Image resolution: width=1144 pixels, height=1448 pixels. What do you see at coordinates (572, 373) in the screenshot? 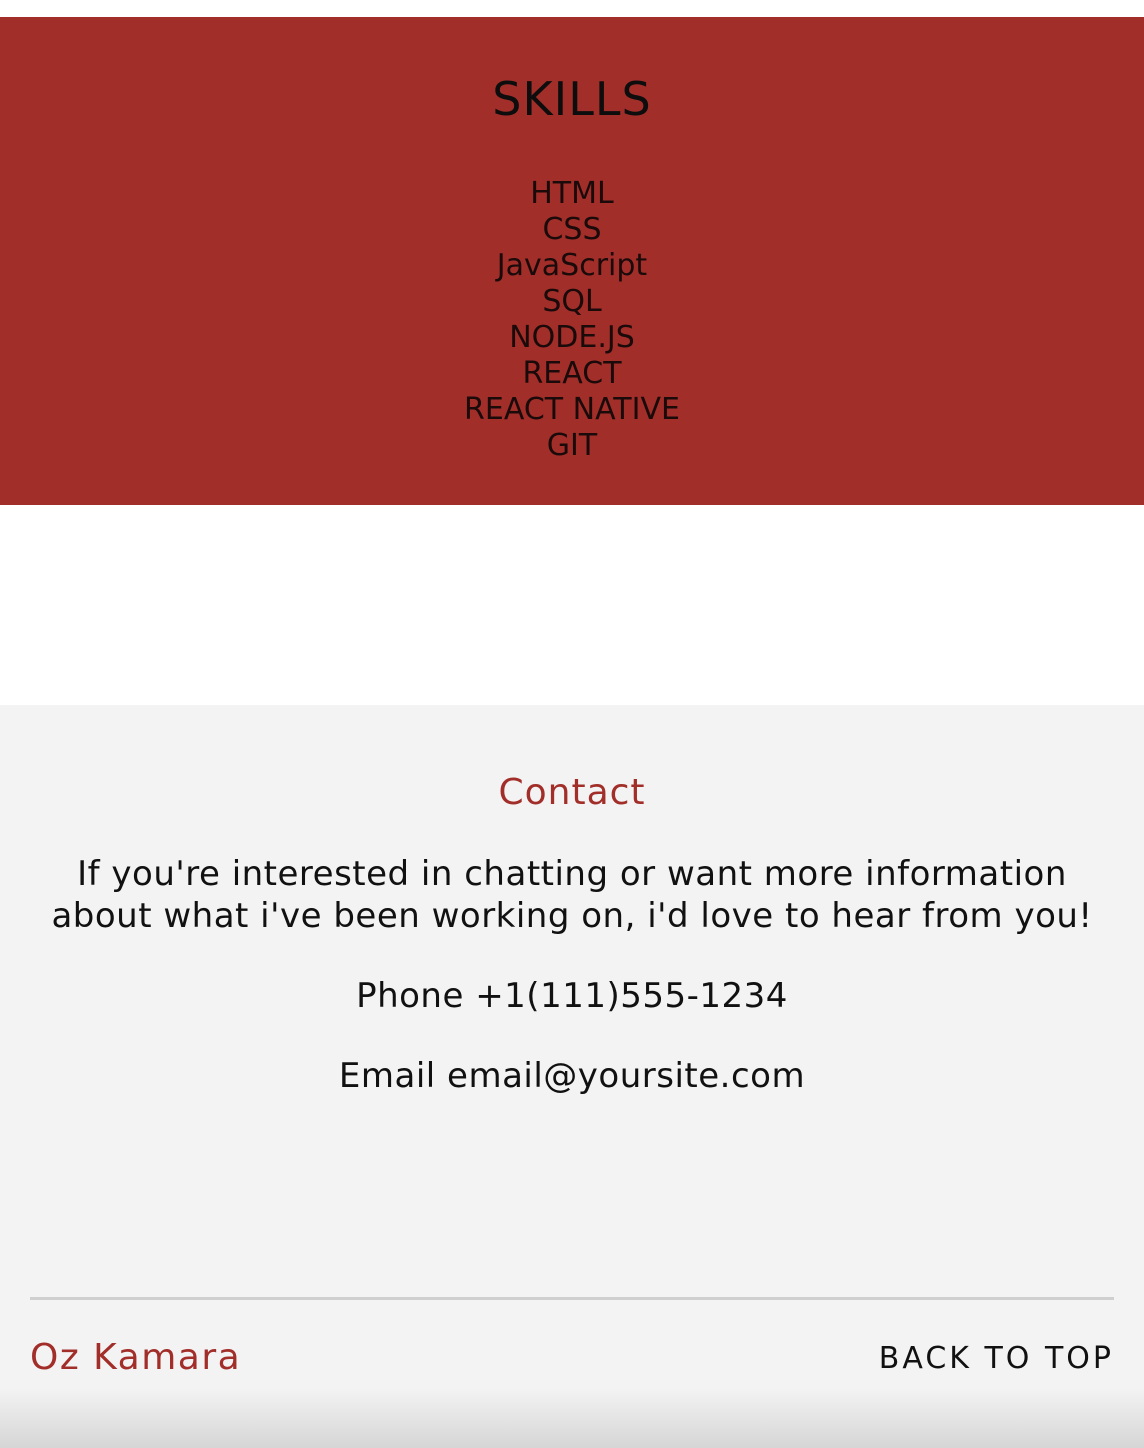
I see `skill-item-react: REACT` at bounding box center [572, 373].